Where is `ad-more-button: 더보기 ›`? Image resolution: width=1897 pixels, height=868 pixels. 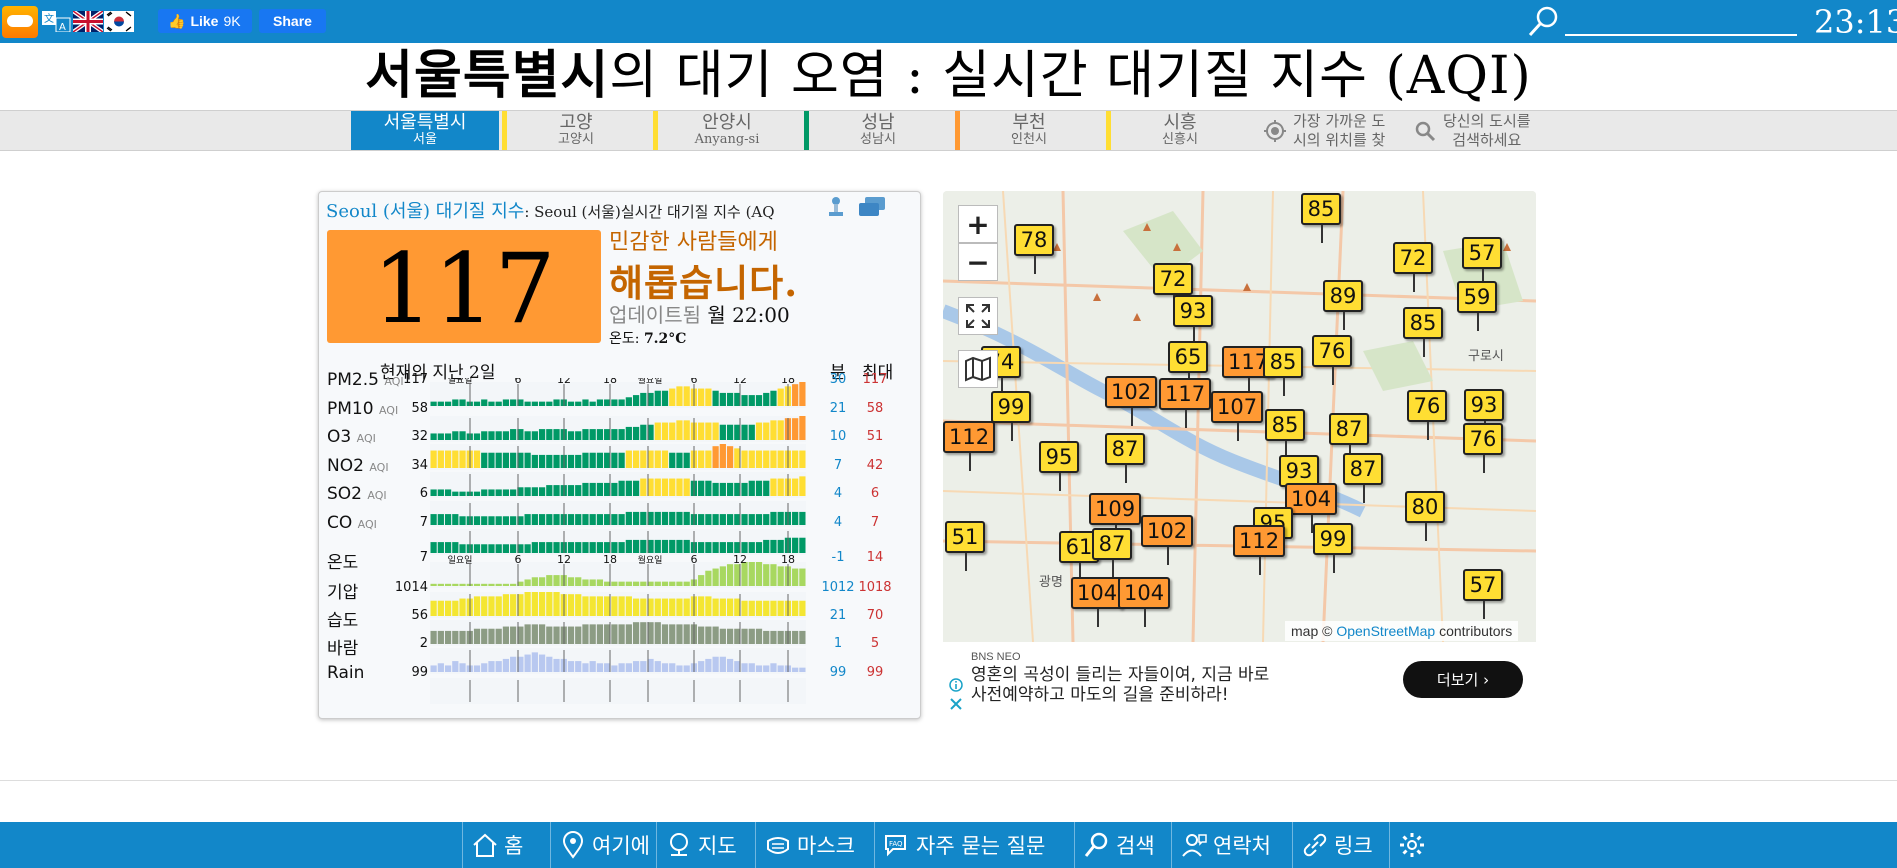 ad-more-button: 더보기 › is located at coordinates (1463, 679).